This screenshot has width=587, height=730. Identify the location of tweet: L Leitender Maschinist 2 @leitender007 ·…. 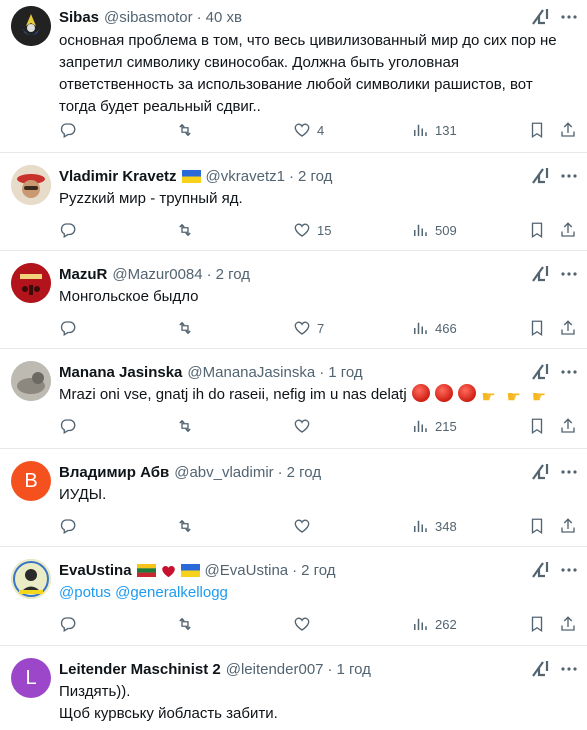
(293, 688).